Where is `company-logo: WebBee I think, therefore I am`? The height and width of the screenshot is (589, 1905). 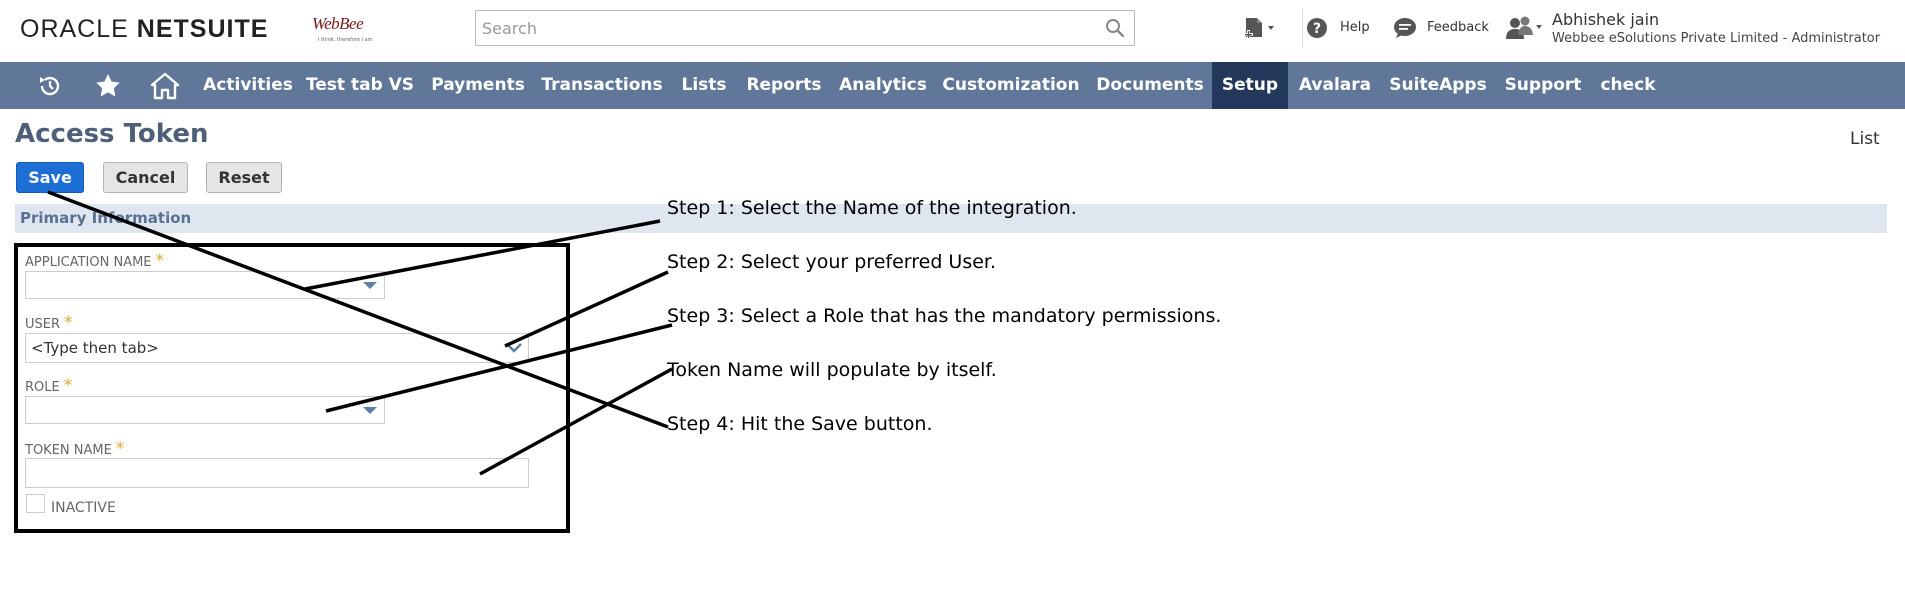
company-logo: WebBee I think, therefore I am is located at coordinates (350, 28).